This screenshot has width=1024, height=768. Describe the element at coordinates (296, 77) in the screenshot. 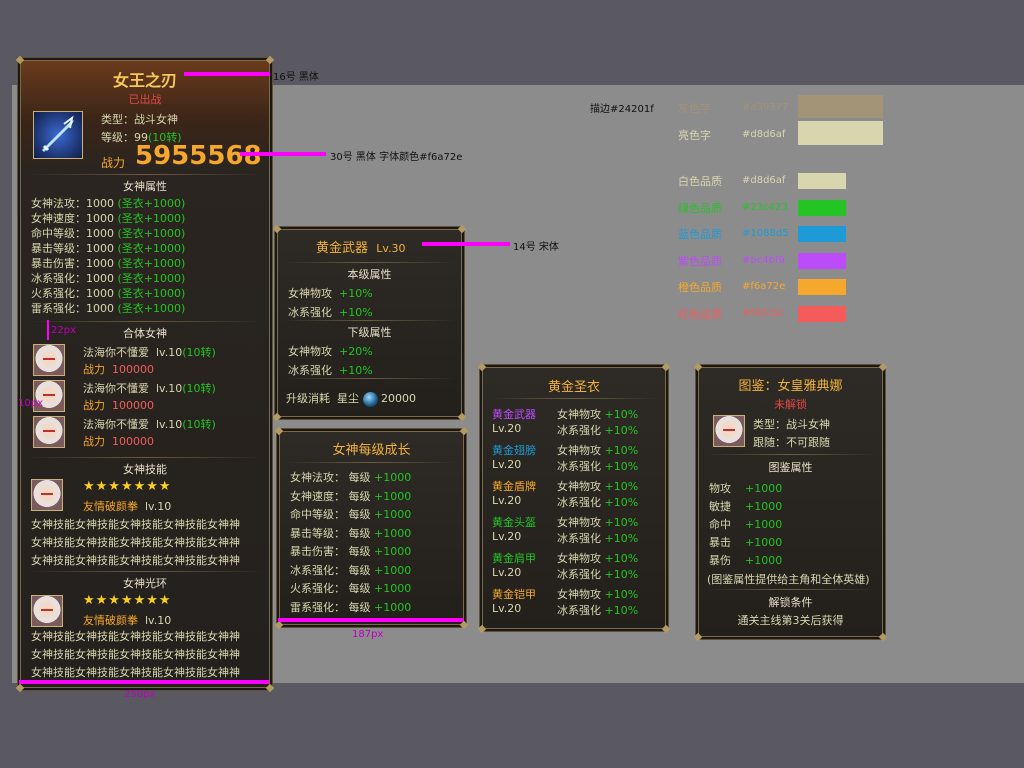

I see `title-font-anno: 16号 黑体` at that location.